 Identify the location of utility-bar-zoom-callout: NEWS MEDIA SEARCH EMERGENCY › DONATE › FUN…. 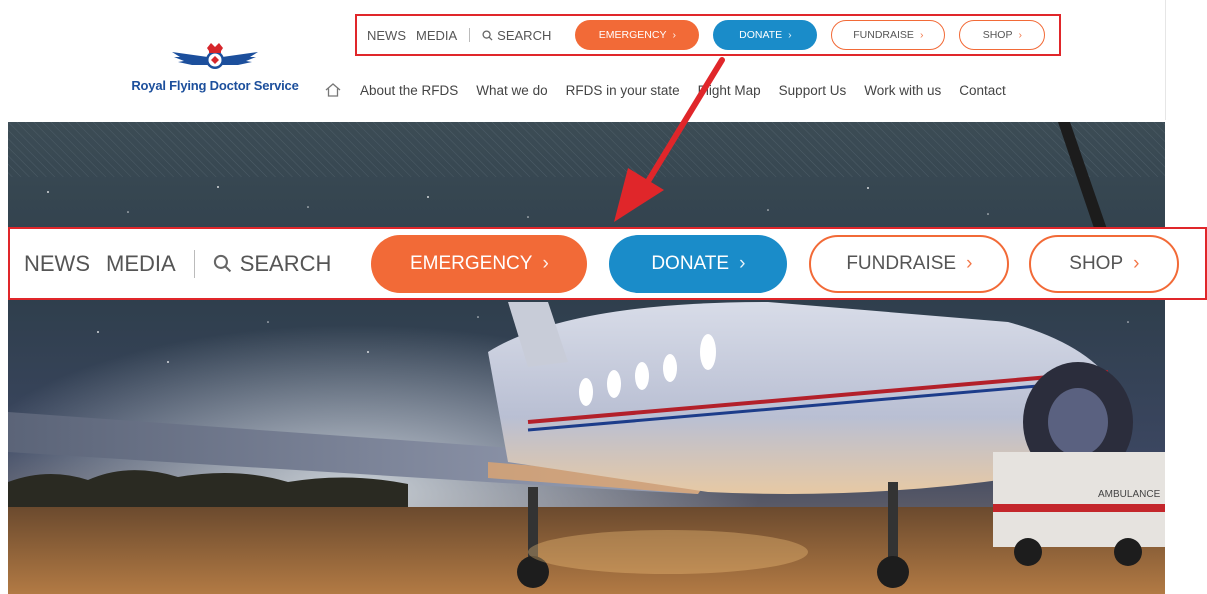
(607, 263).